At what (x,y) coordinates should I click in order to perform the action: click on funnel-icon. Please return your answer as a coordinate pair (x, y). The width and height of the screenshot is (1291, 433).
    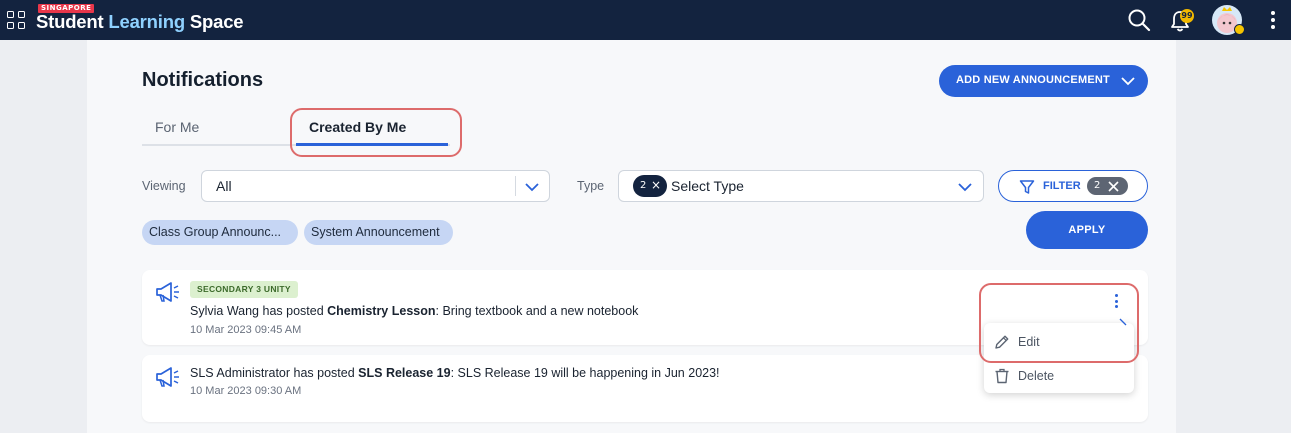
    Looking at the image, I should click on (1027, 187).